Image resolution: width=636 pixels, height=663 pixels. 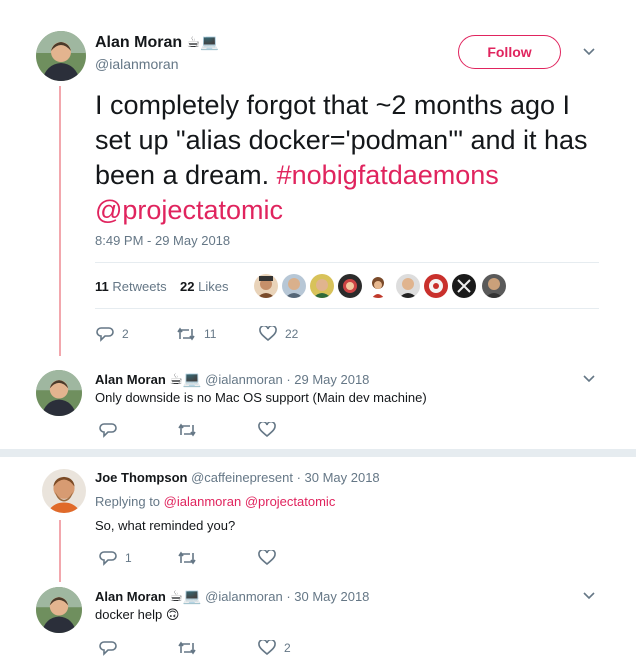 I want to click on conversation-divider, so click(x=318, y=453).